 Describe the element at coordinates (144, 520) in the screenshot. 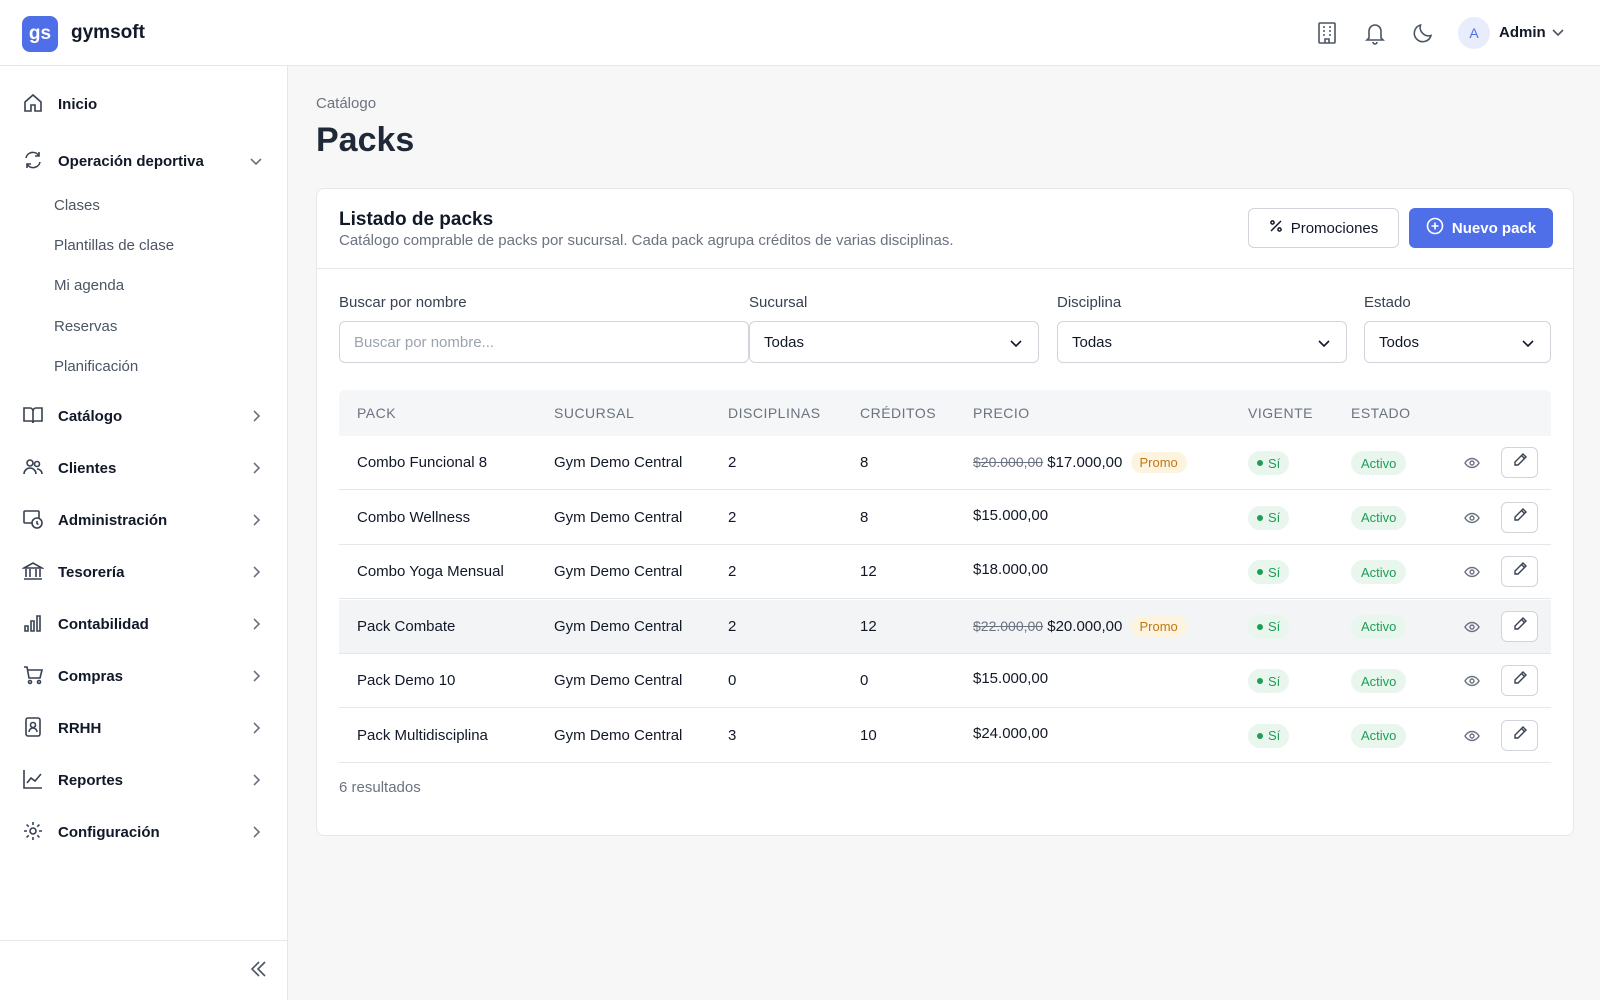

I see `sidebar-item-administracion: Administración` at that location.